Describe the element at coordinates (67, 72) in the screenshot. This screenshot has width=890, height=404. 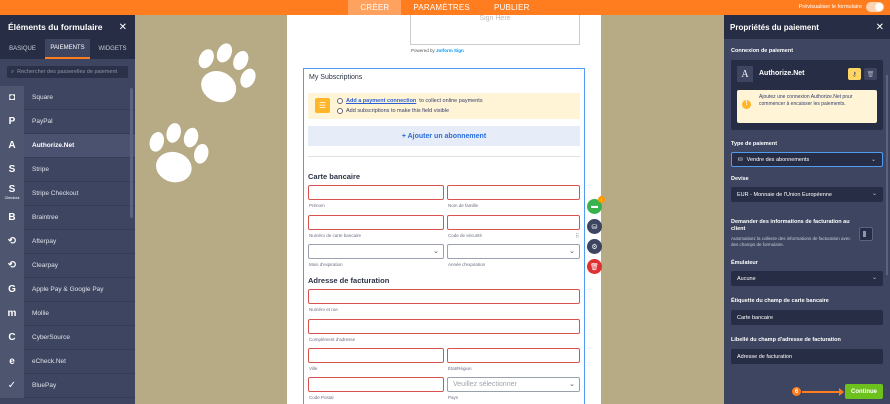
I see `gateway-search-input: ⌕ Rechercher des passerelles de paiement` at that location.